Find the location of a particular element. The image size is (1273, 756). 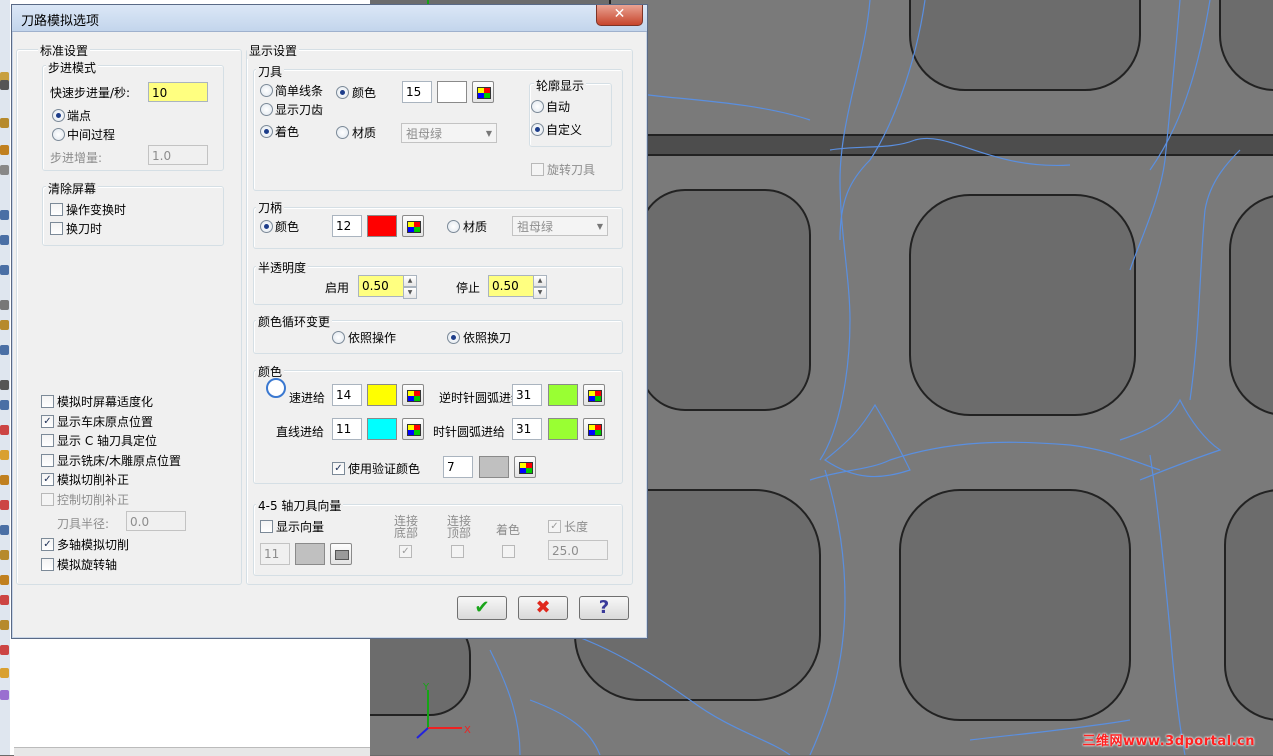

outline-custom-radio is located at coordinates (537, 129).